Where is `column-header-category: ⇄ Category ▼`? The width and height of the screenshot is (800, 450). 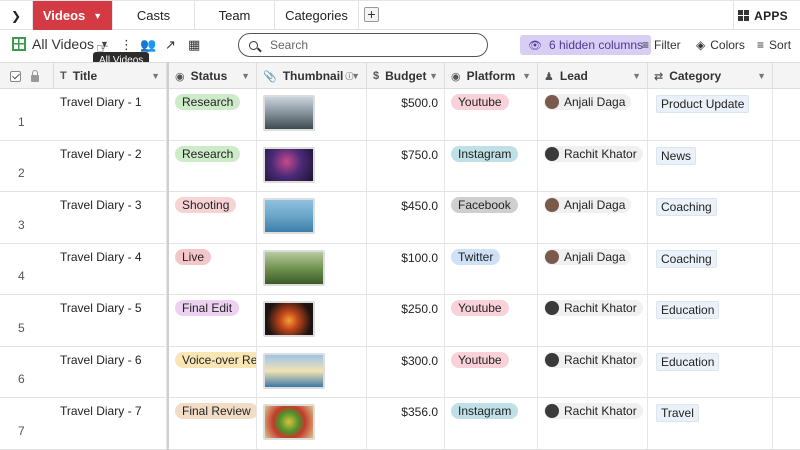
column-header-category: ⇄ Category ▼ is located at coordinates (710, 76).